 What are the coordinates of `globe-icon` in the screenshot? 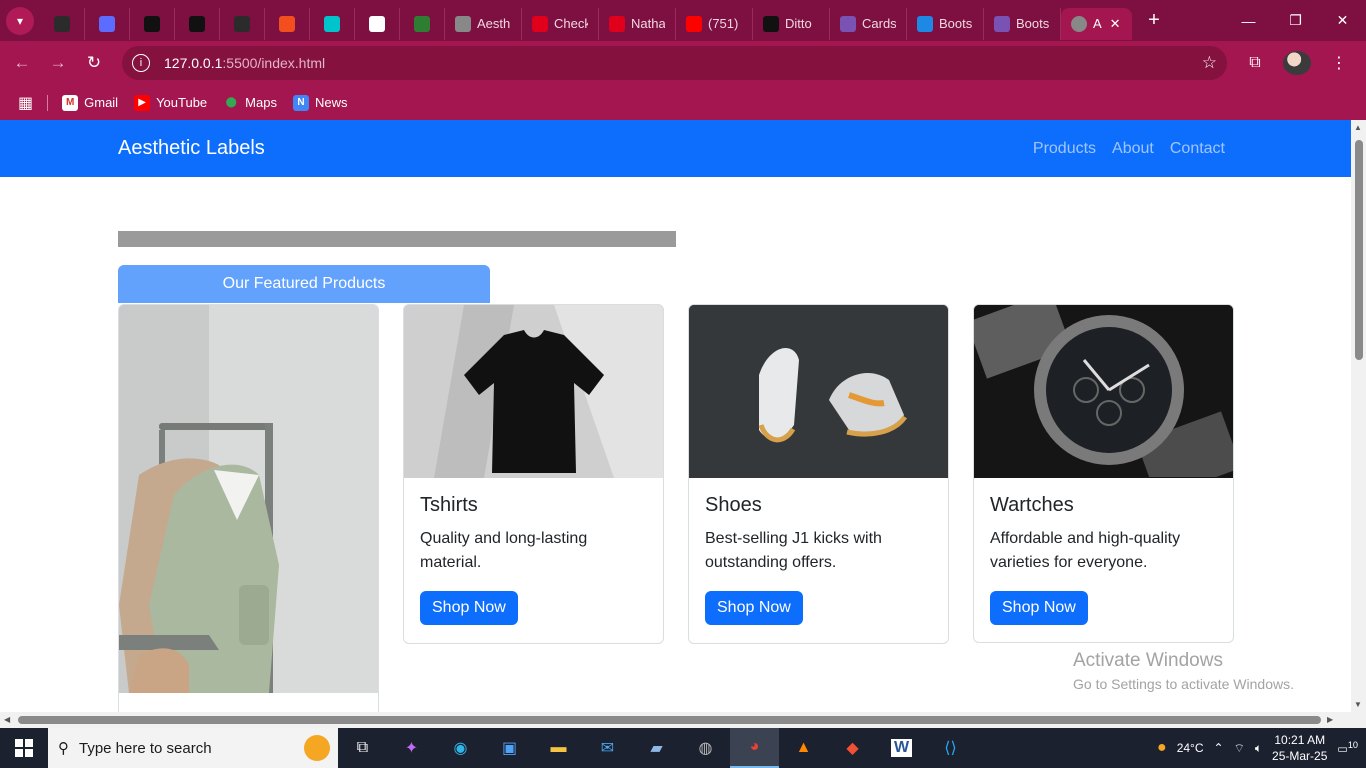 It's located at (1079, 23).